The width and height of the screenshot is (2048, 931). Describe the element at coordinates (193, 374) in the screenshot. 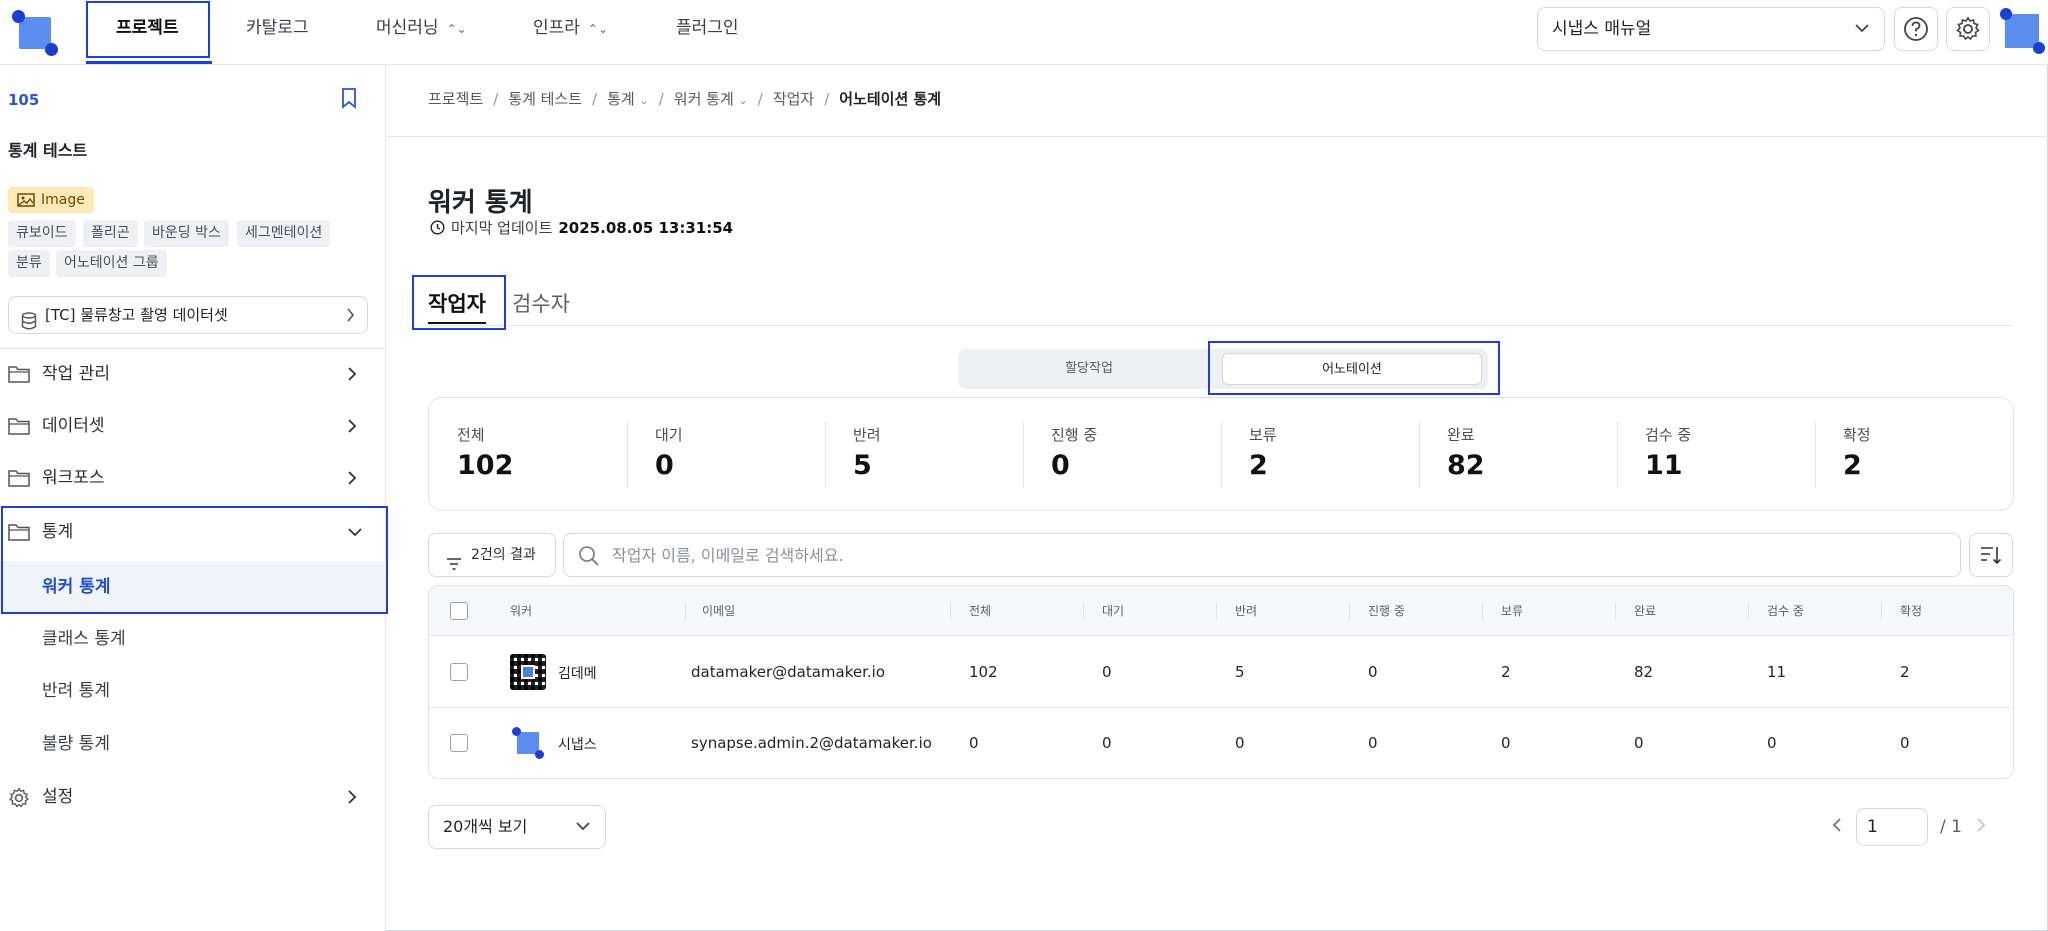

I see `sidebar-item-task-management: 작업 관리` at that location.